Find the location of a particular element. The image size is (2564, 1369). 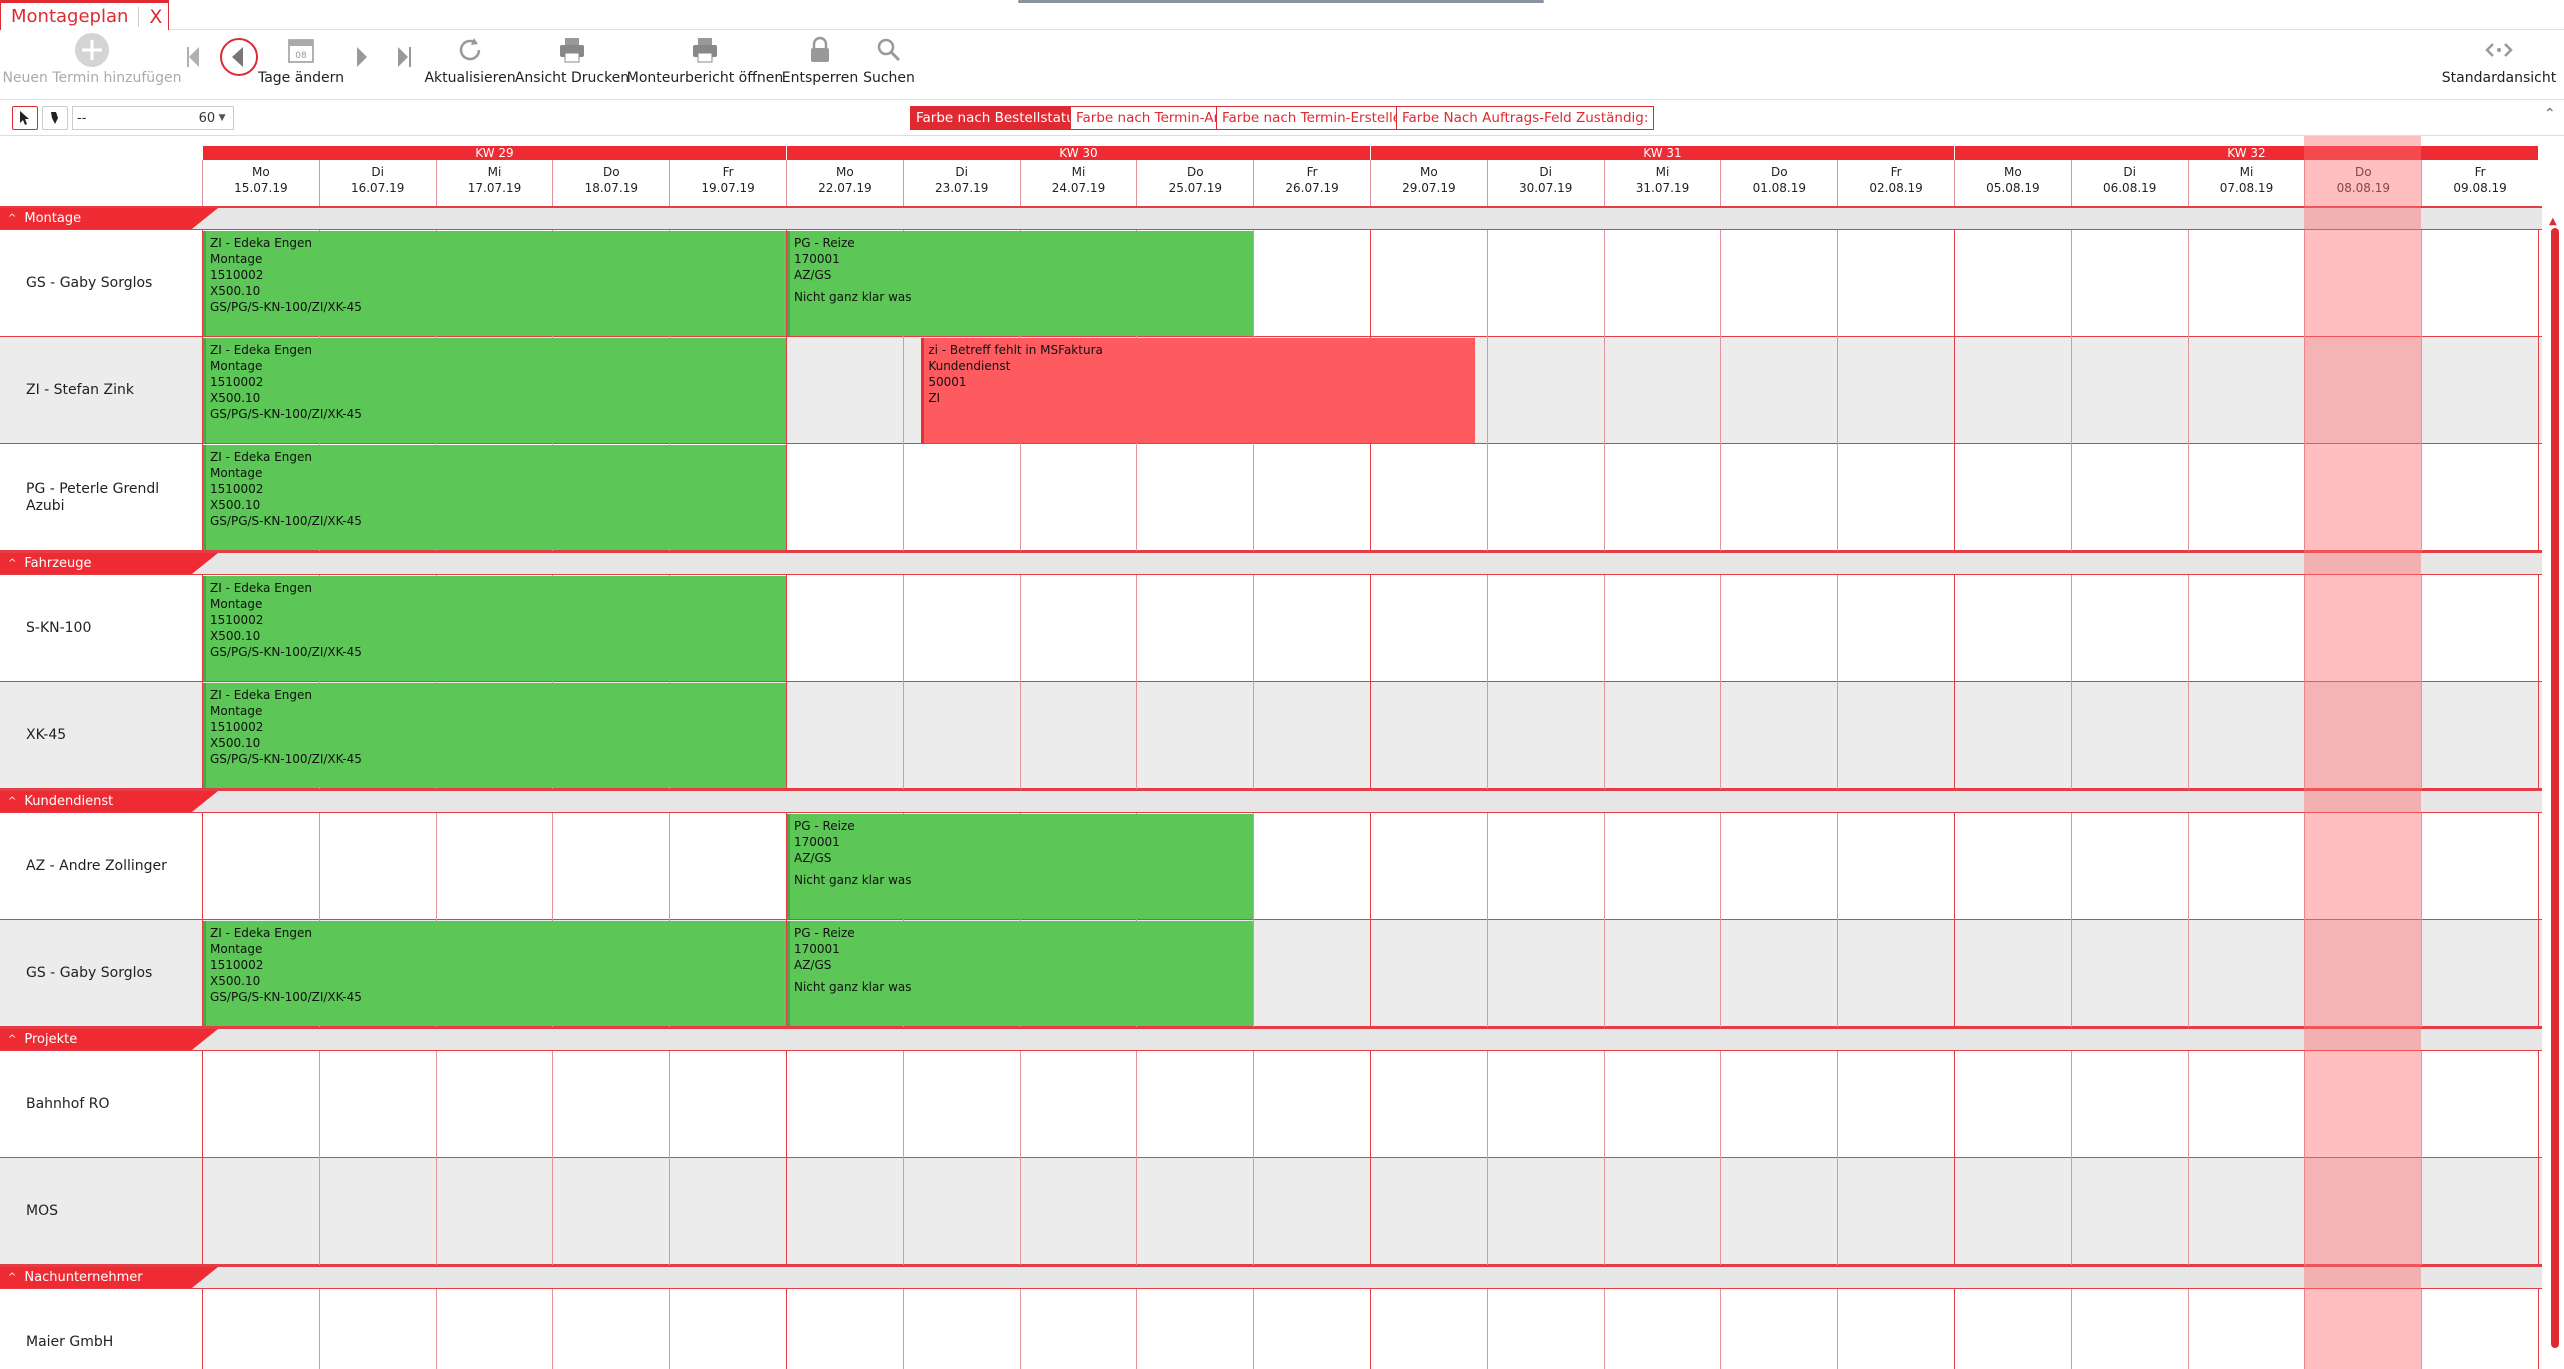

group-header: ^ Kundendienst is located at coordinates (1271, 801).